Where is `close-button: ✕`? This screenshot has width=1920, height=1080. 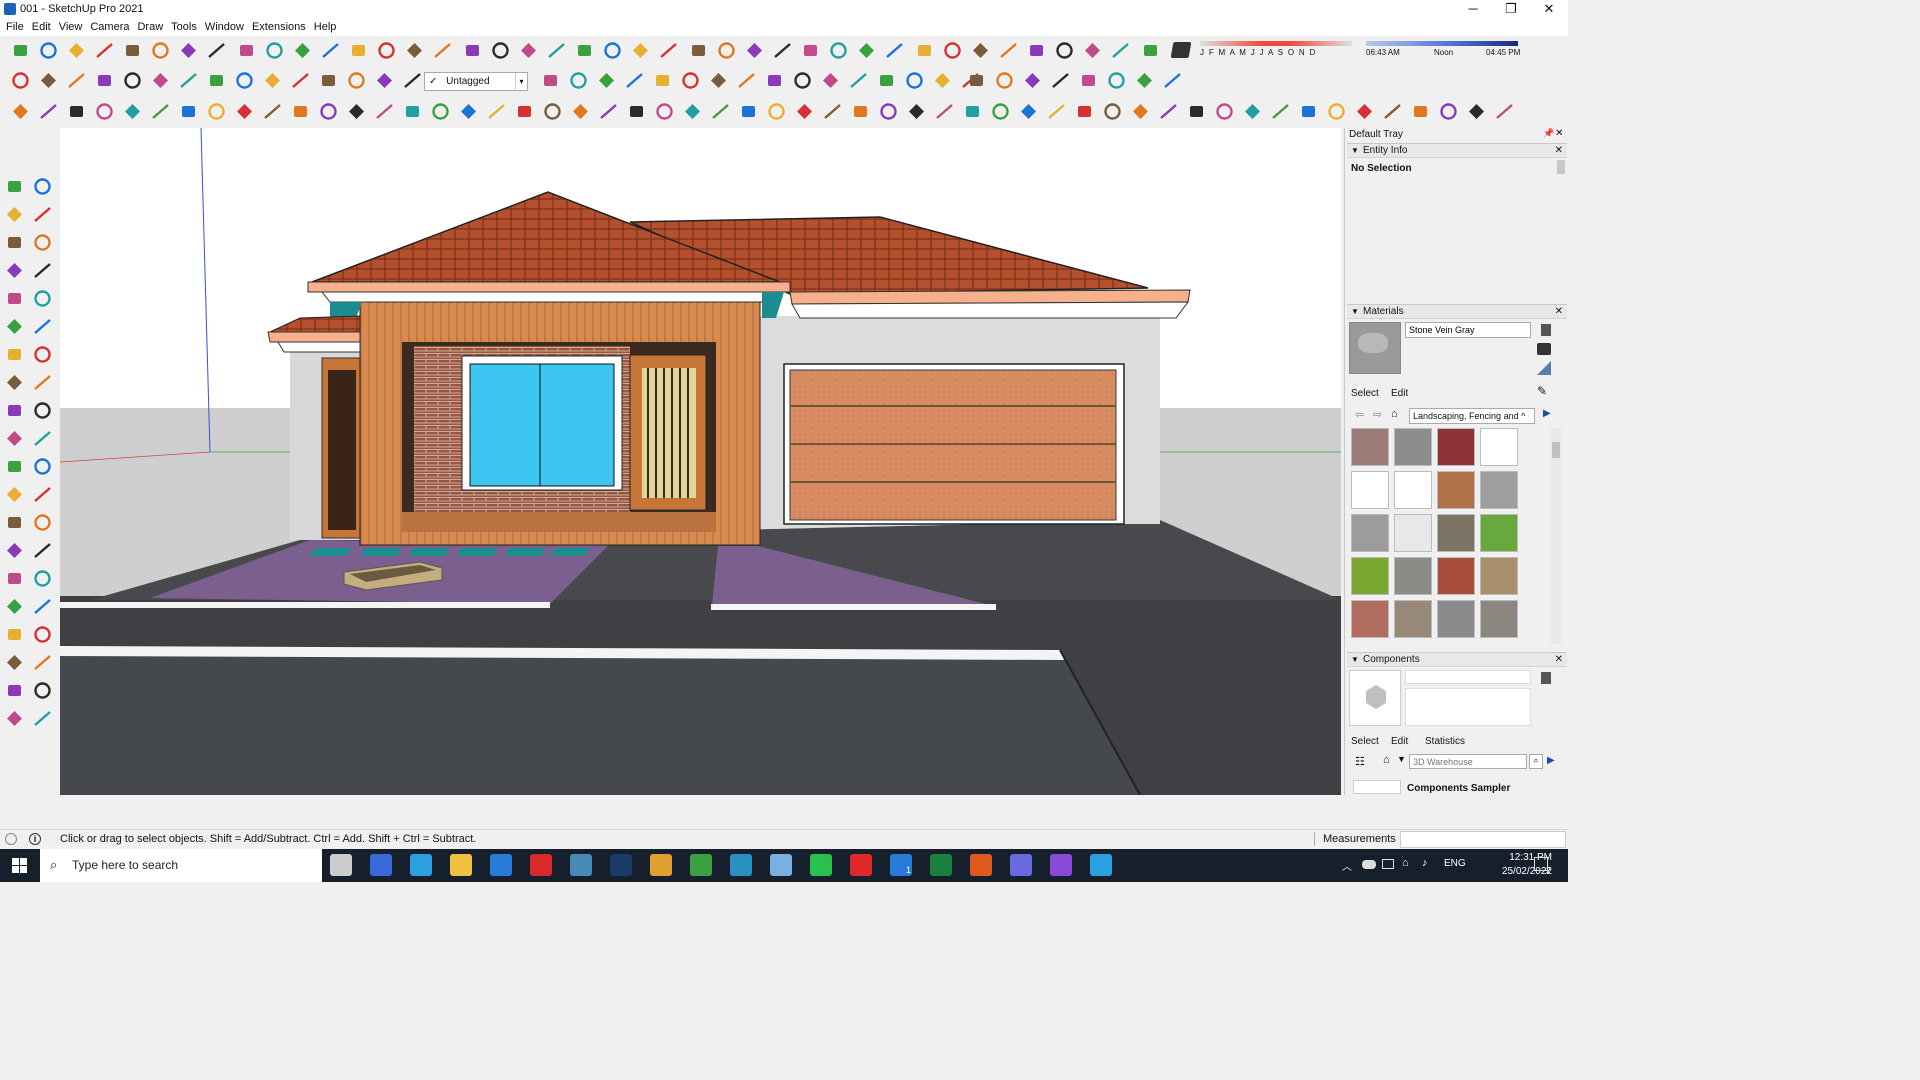
close-button: ✕ is located at coordinates (1549, 9).